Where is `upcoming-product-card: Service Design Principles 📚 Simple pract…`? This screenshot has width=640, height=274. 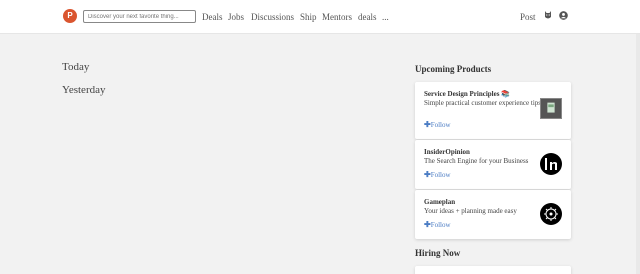
upcoming-product-card: Service Design Principles 📚 Simple pract… is located at coordinates (493, 110).